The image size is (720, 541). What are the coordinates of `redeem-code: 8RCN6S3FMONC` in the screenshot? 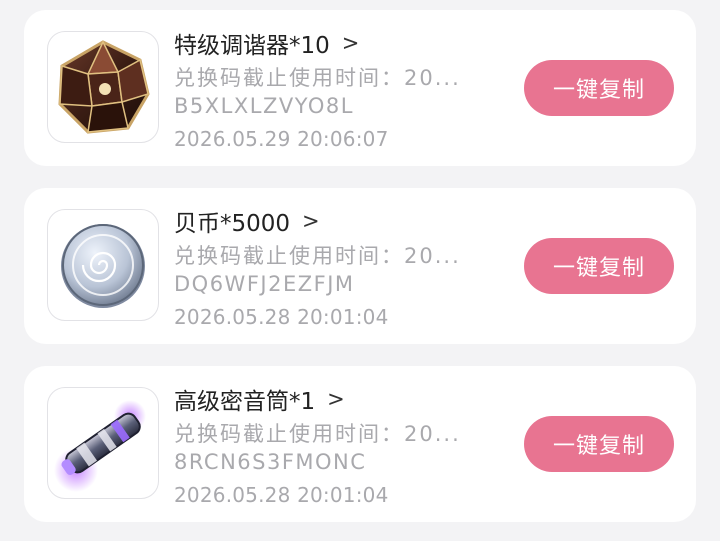 It's located at (270, 462).